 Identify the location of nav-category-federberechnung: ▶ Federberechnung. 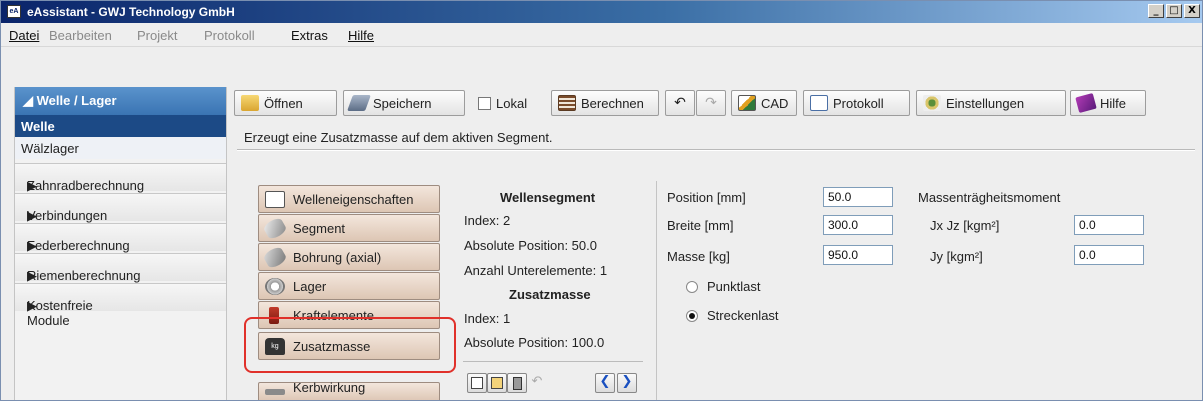
(120, 238).